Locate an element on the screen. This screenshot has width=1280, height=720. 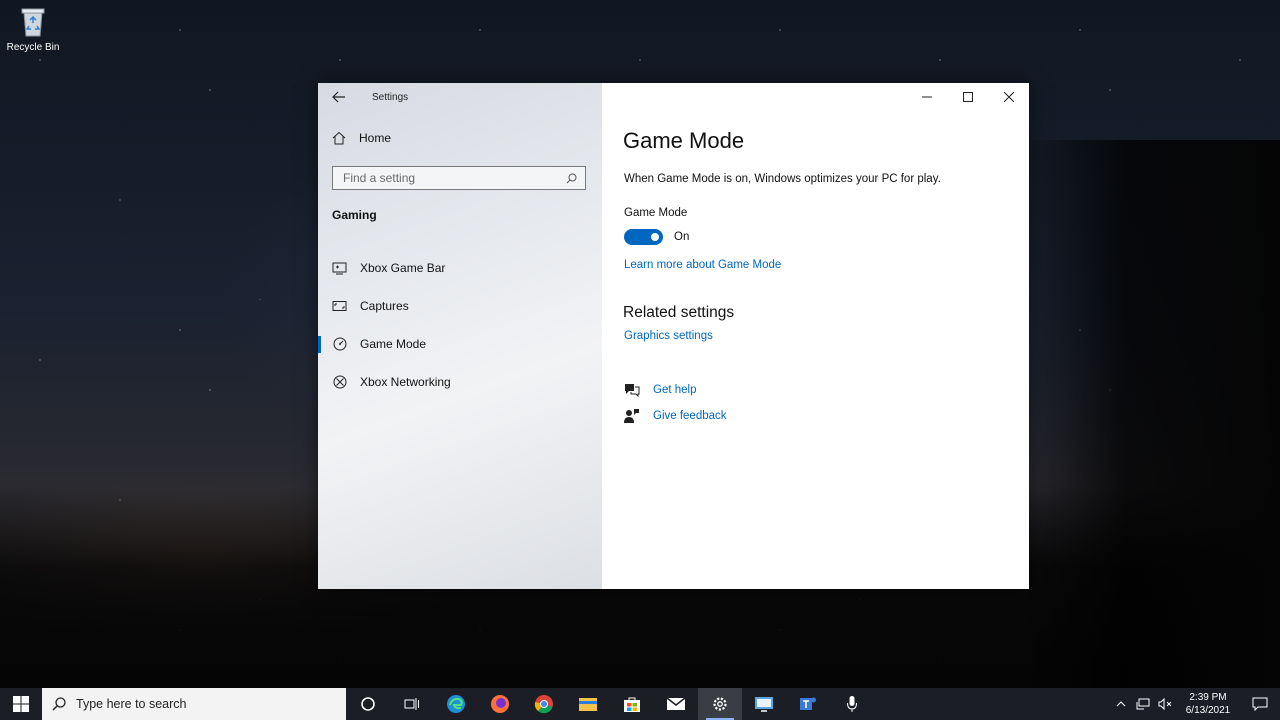
maximize-button is located at coordinates (967, 97).